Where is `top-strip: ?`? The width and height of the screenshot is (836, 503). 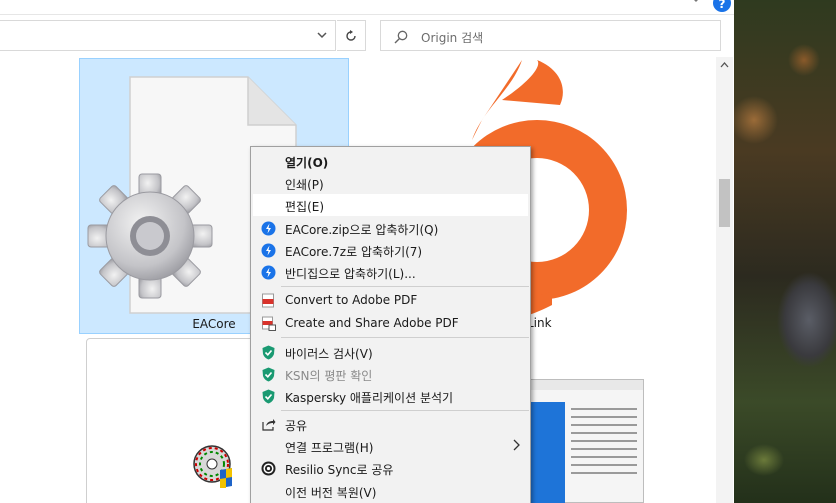
top-strip: ? is located at coordinates (367, 7).